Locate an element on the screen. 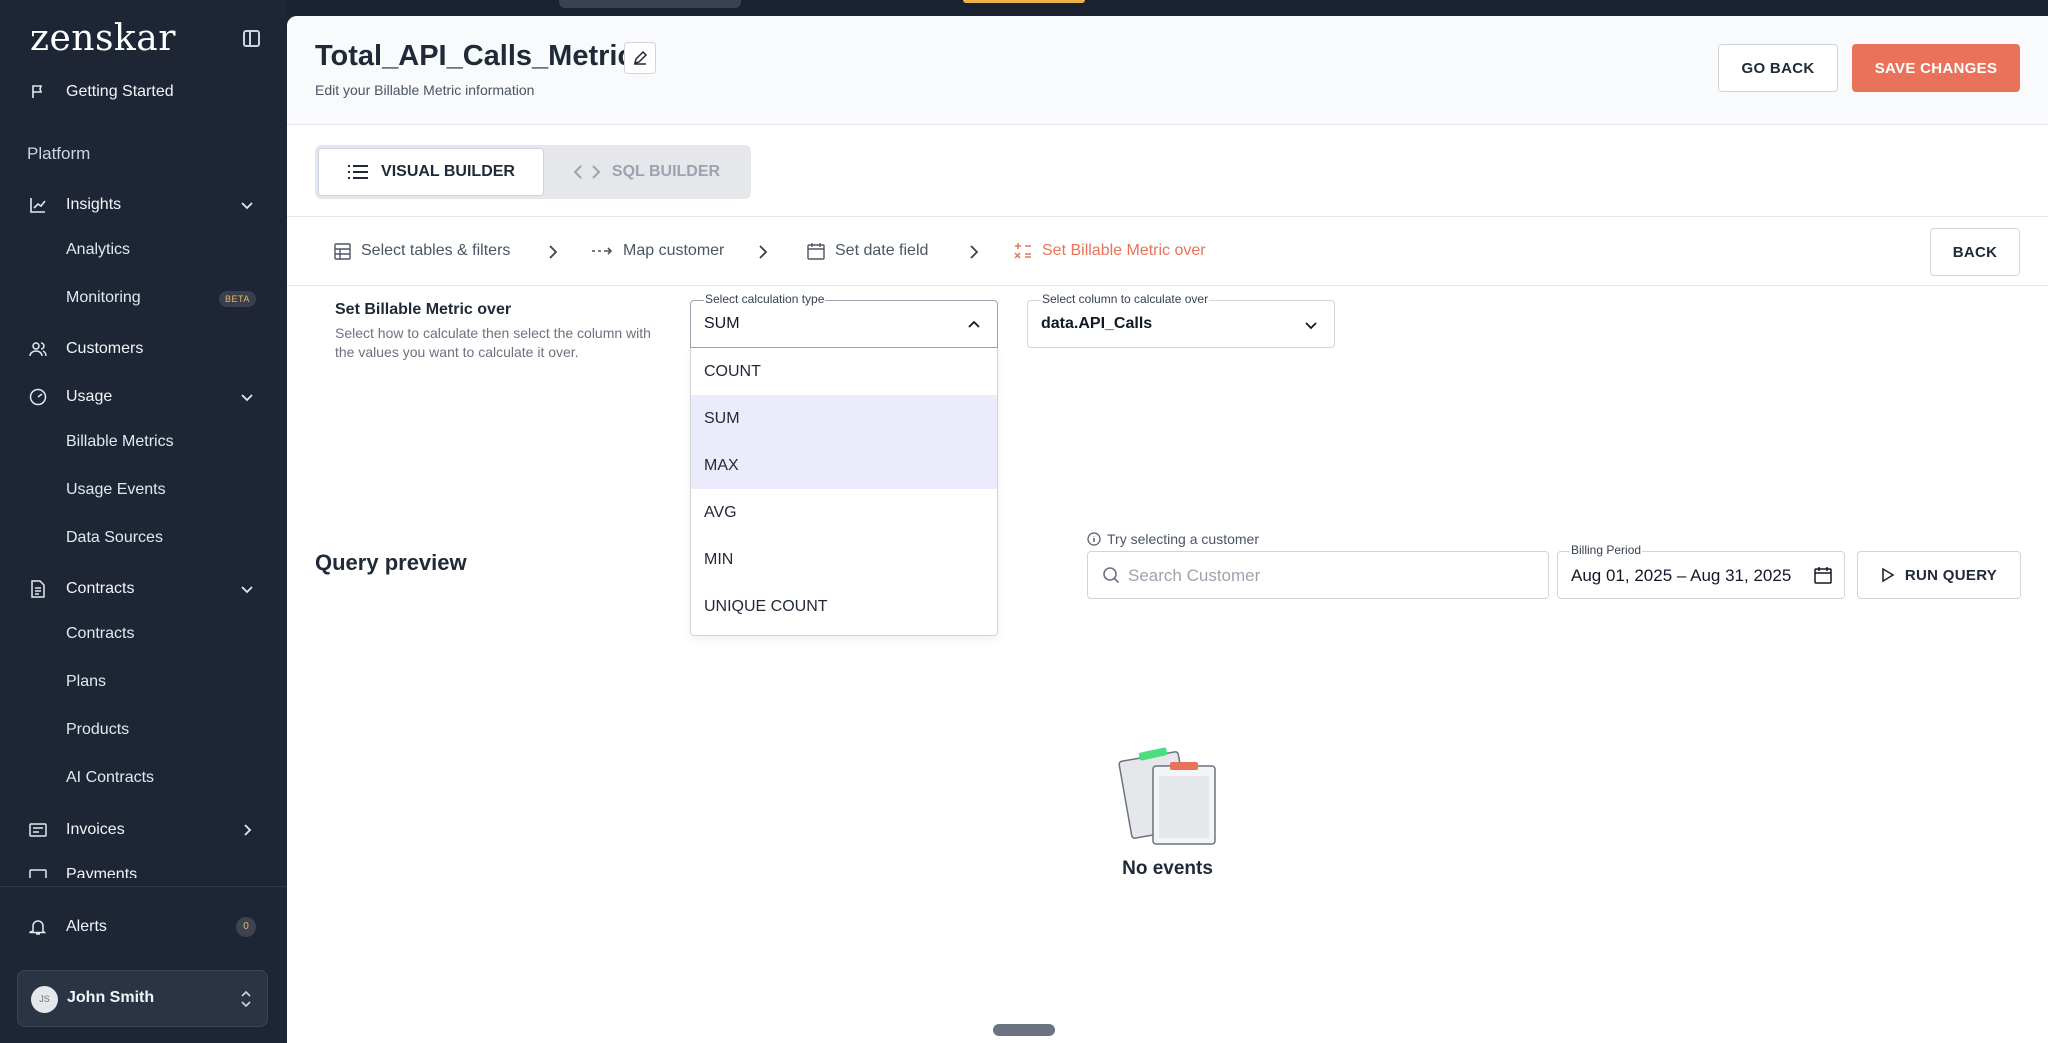  sidebar-item-products: Products is located at coordinates (143, 730).